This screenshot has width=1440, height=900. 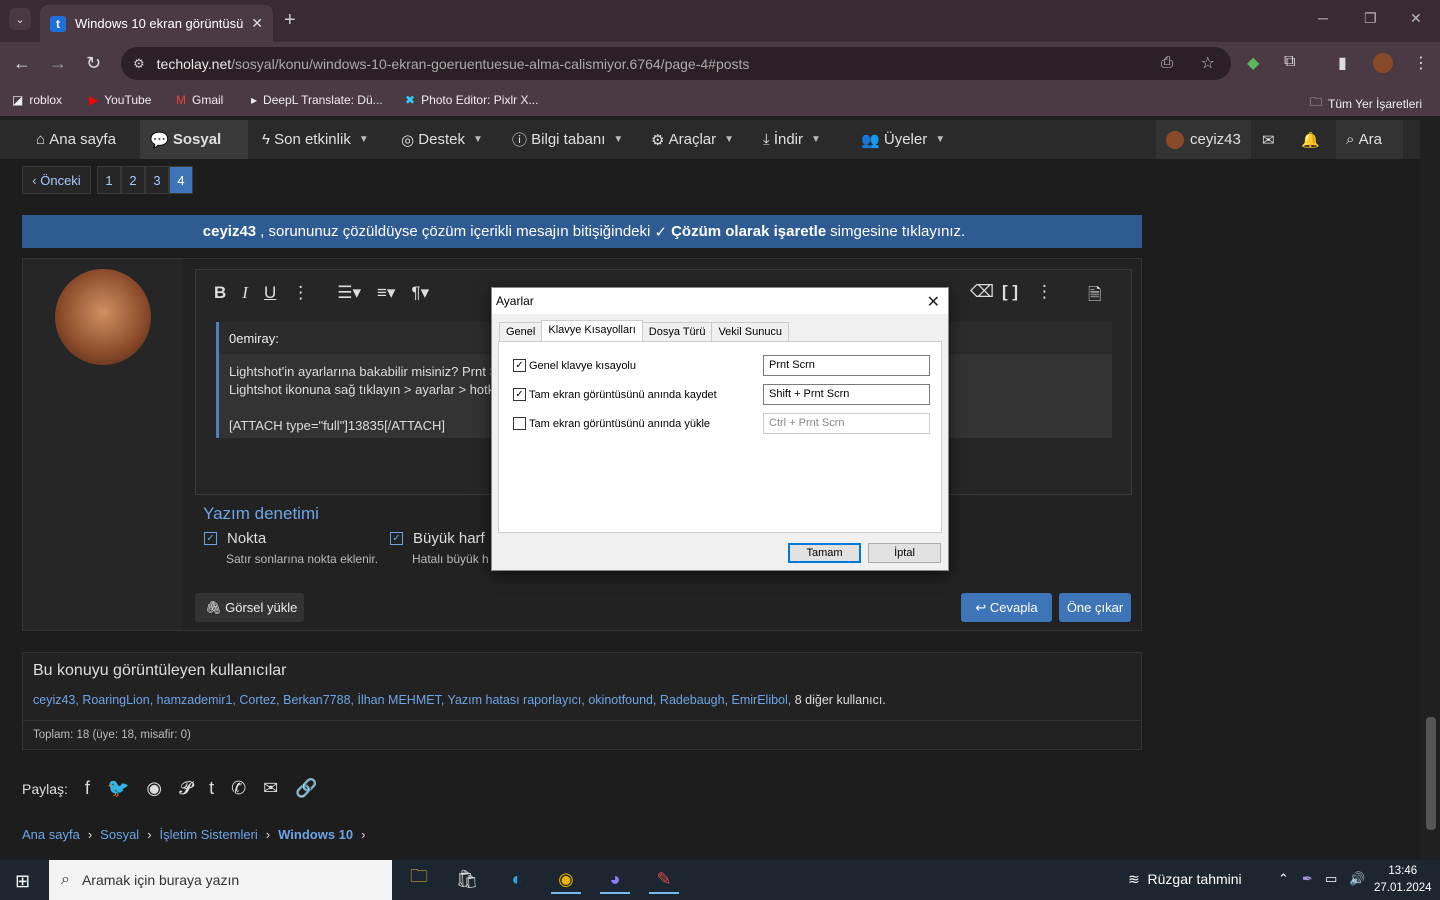 I want to click on windows-start-icon: ⊞, so click(x=22, y=881).